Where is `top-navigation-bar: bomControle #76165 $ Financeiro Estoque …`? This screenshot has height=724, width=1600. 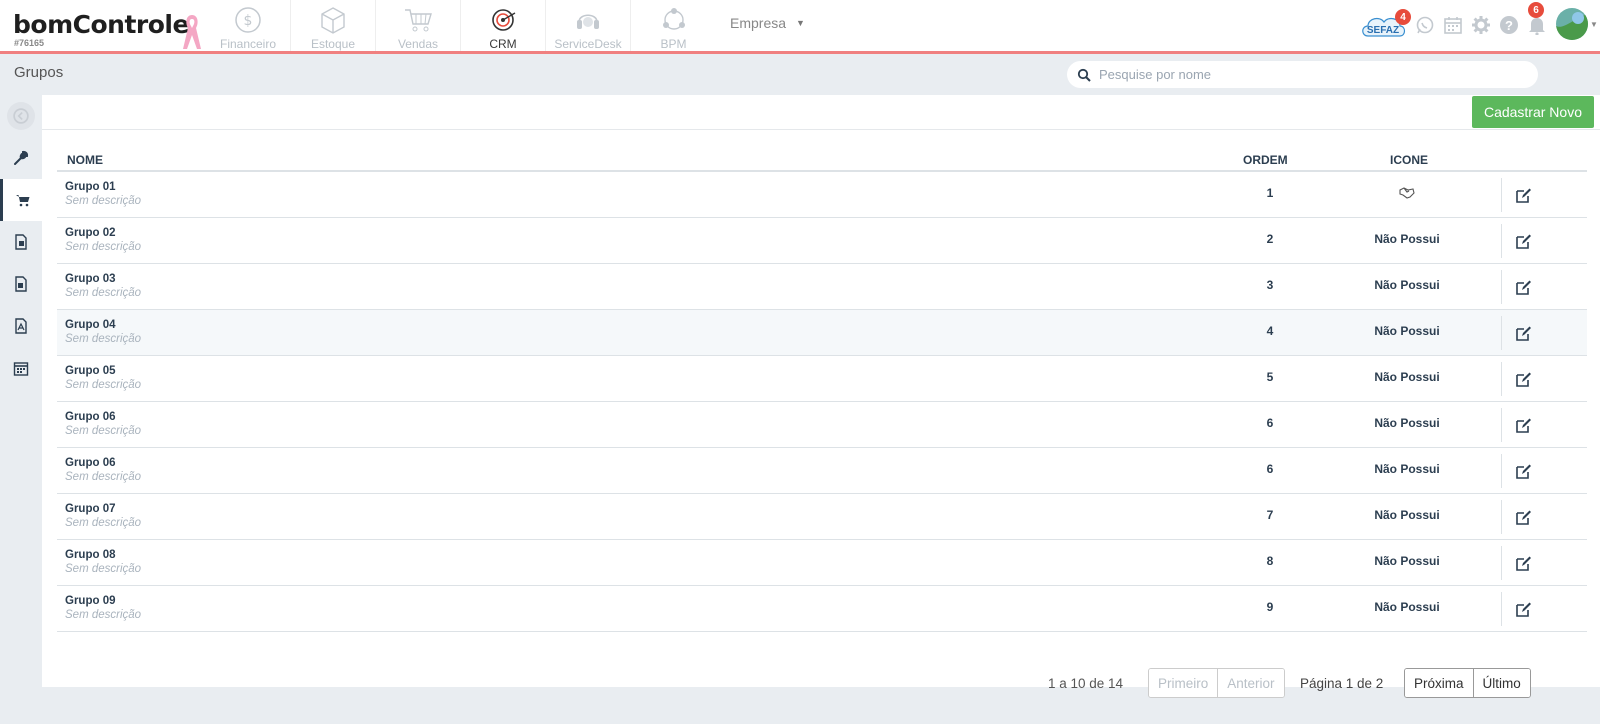 top-navigation-bar: bomControle #76165 $ Financeiro Estoque … is located at coordinates (800, 27).